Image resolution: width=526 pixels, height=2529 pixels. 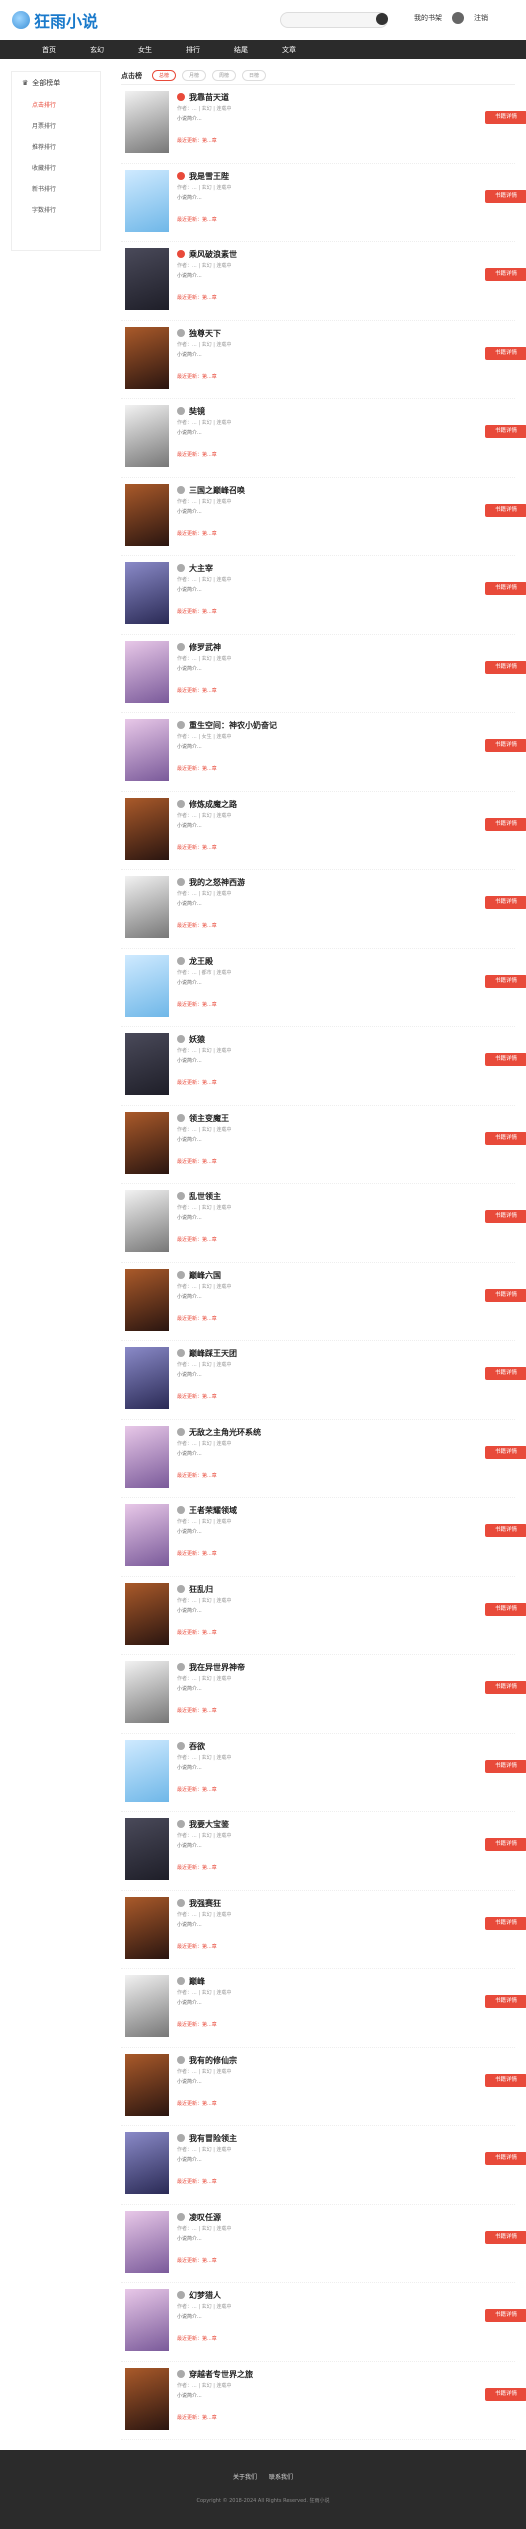 What do you see at coordinates (209, 97) in the screenshot?
I see `book-title: 我靠苗天道` at bounding box center [209, 97].